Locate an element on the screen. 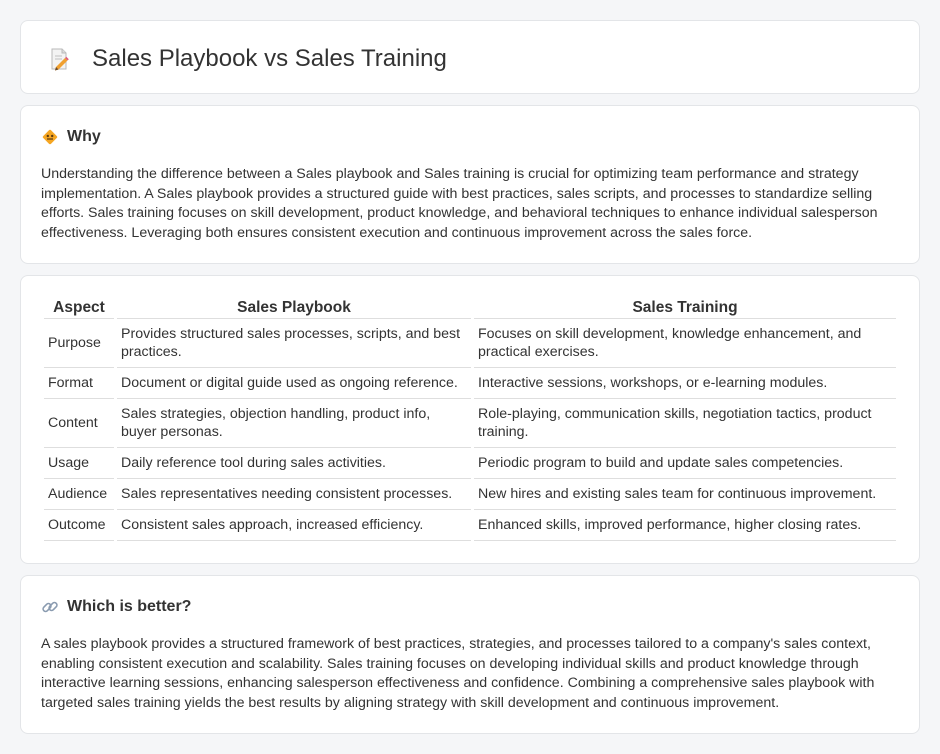  aspect-cell: Format is located at coordinates (79, 383).